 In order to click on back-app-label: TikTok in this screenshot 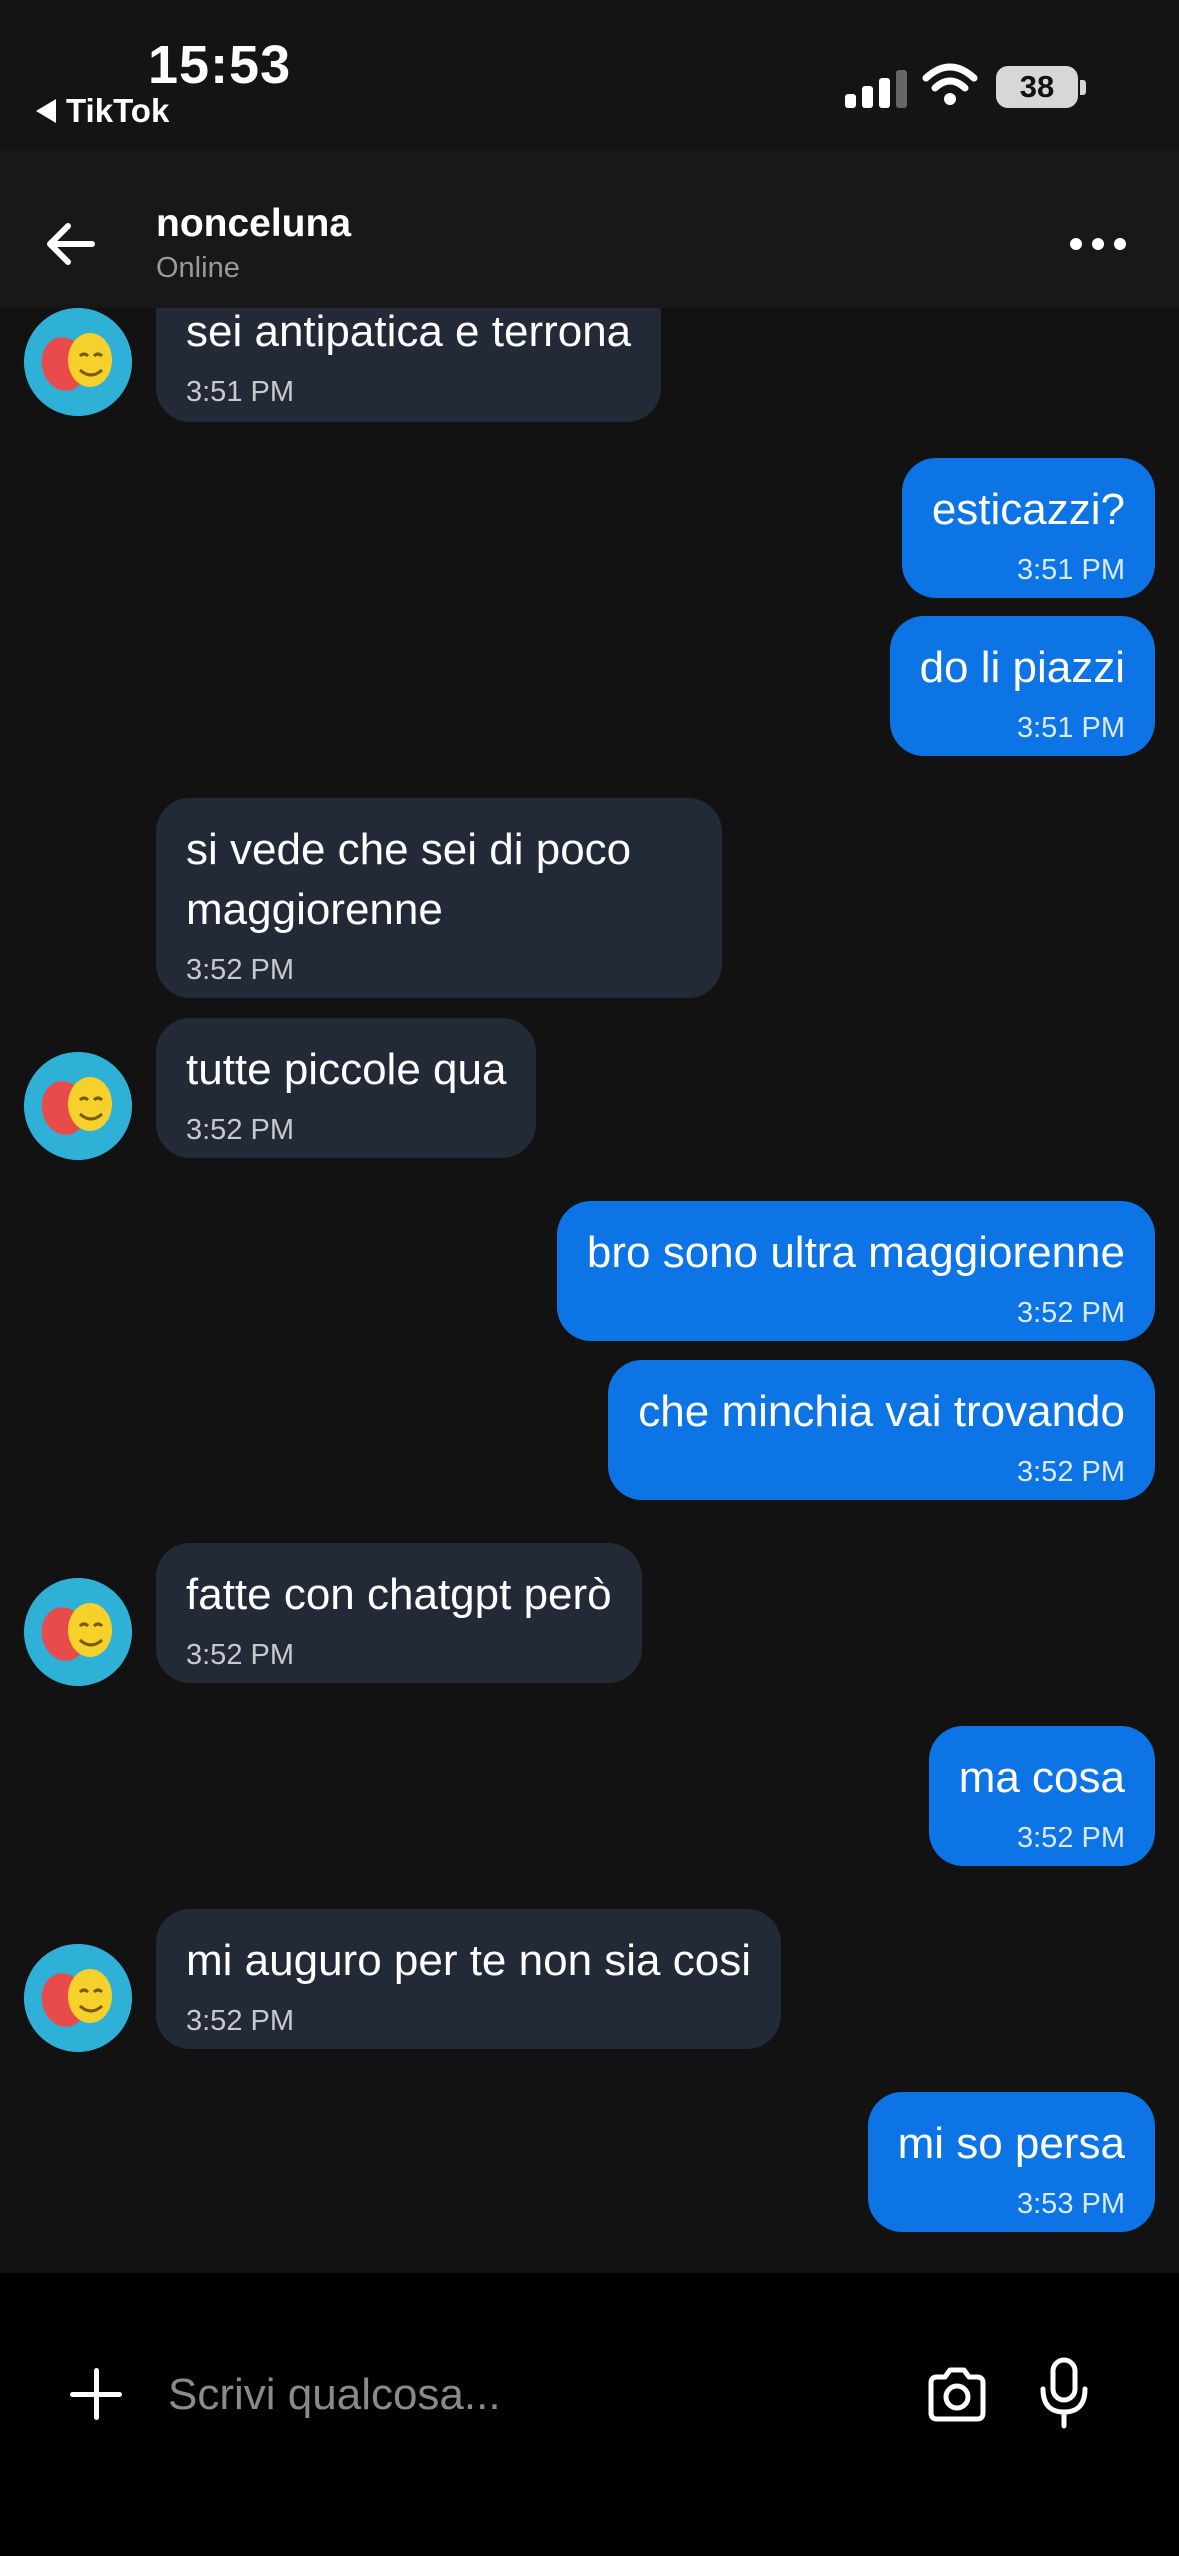, I will do `click(118, 110)`.